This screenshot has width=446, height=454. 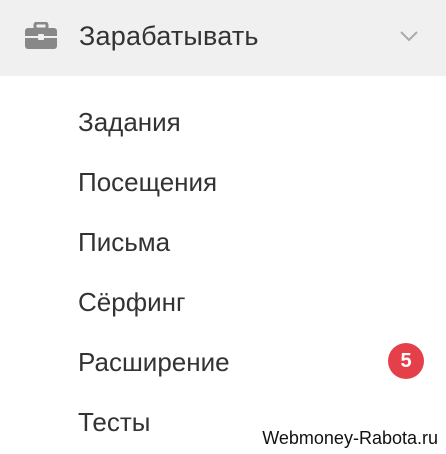 I want to click on submenu-item-label: Тесты, so click(x=114, y=422).